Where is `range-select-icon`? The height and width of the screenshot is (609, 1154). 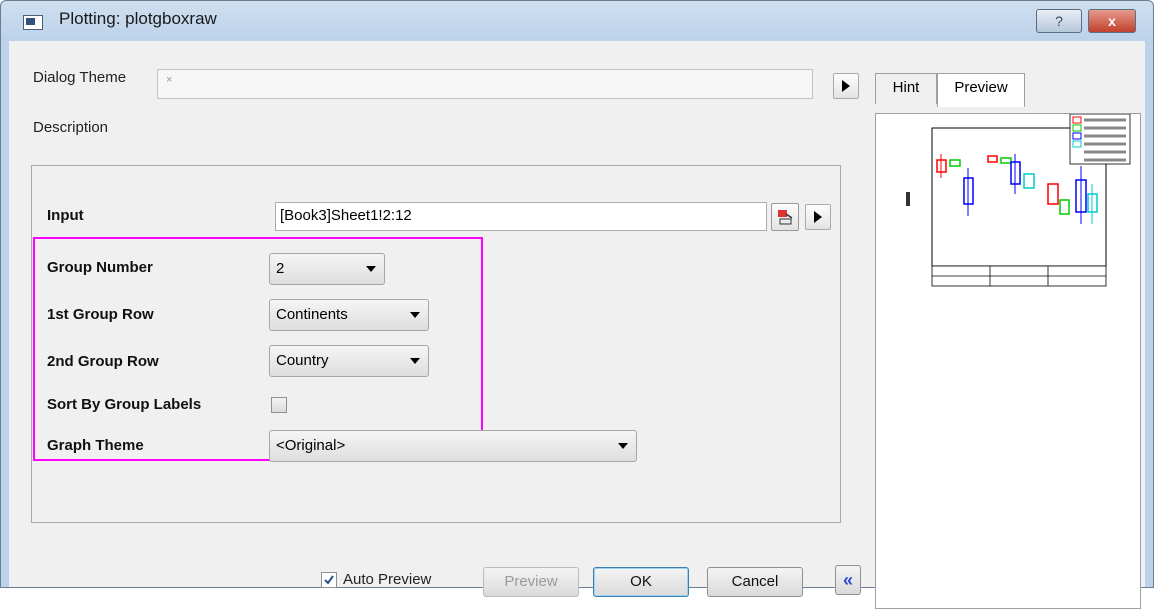 range-select-icon is located at coordinates (785, 217).